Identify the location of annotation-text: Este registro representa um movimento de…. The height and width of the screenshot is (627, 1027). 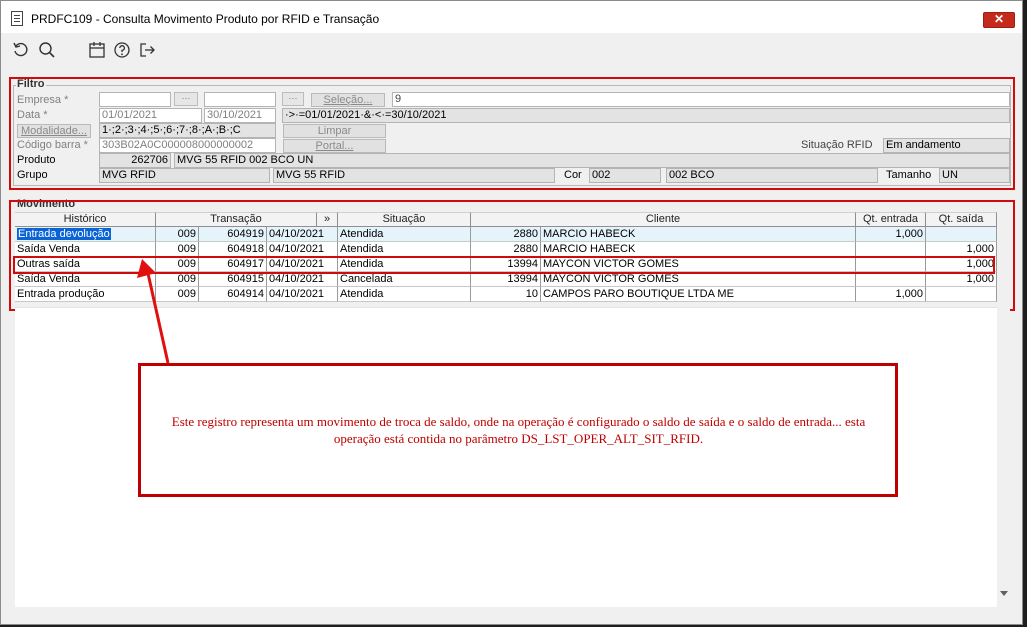
(518, 430).